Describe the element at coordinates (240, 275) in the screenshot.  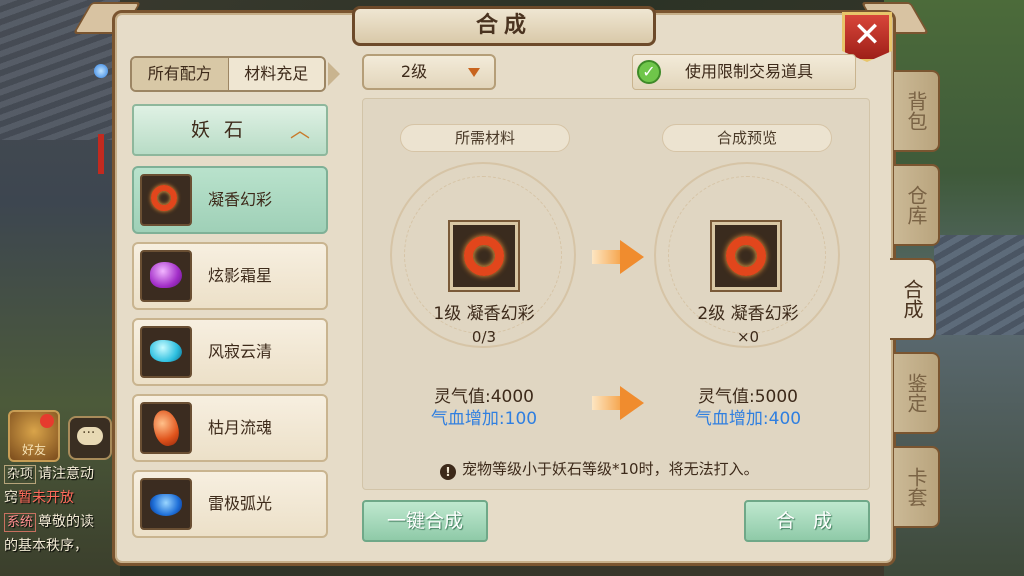
I see `item-name: 炫影霜星` at that location.